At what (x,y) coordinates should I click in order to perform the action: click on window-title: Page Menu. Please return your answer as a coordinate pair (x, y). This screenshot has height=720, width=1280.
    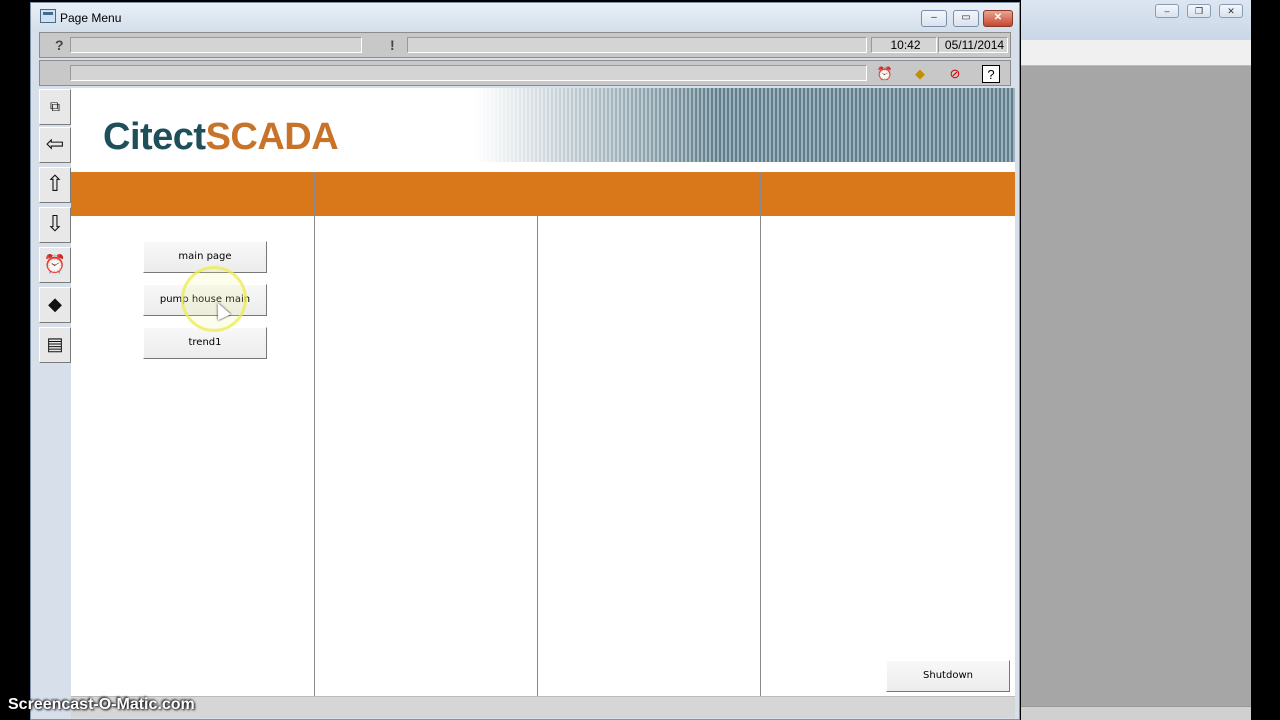
    Looking at the image, I should click on (91, 18).